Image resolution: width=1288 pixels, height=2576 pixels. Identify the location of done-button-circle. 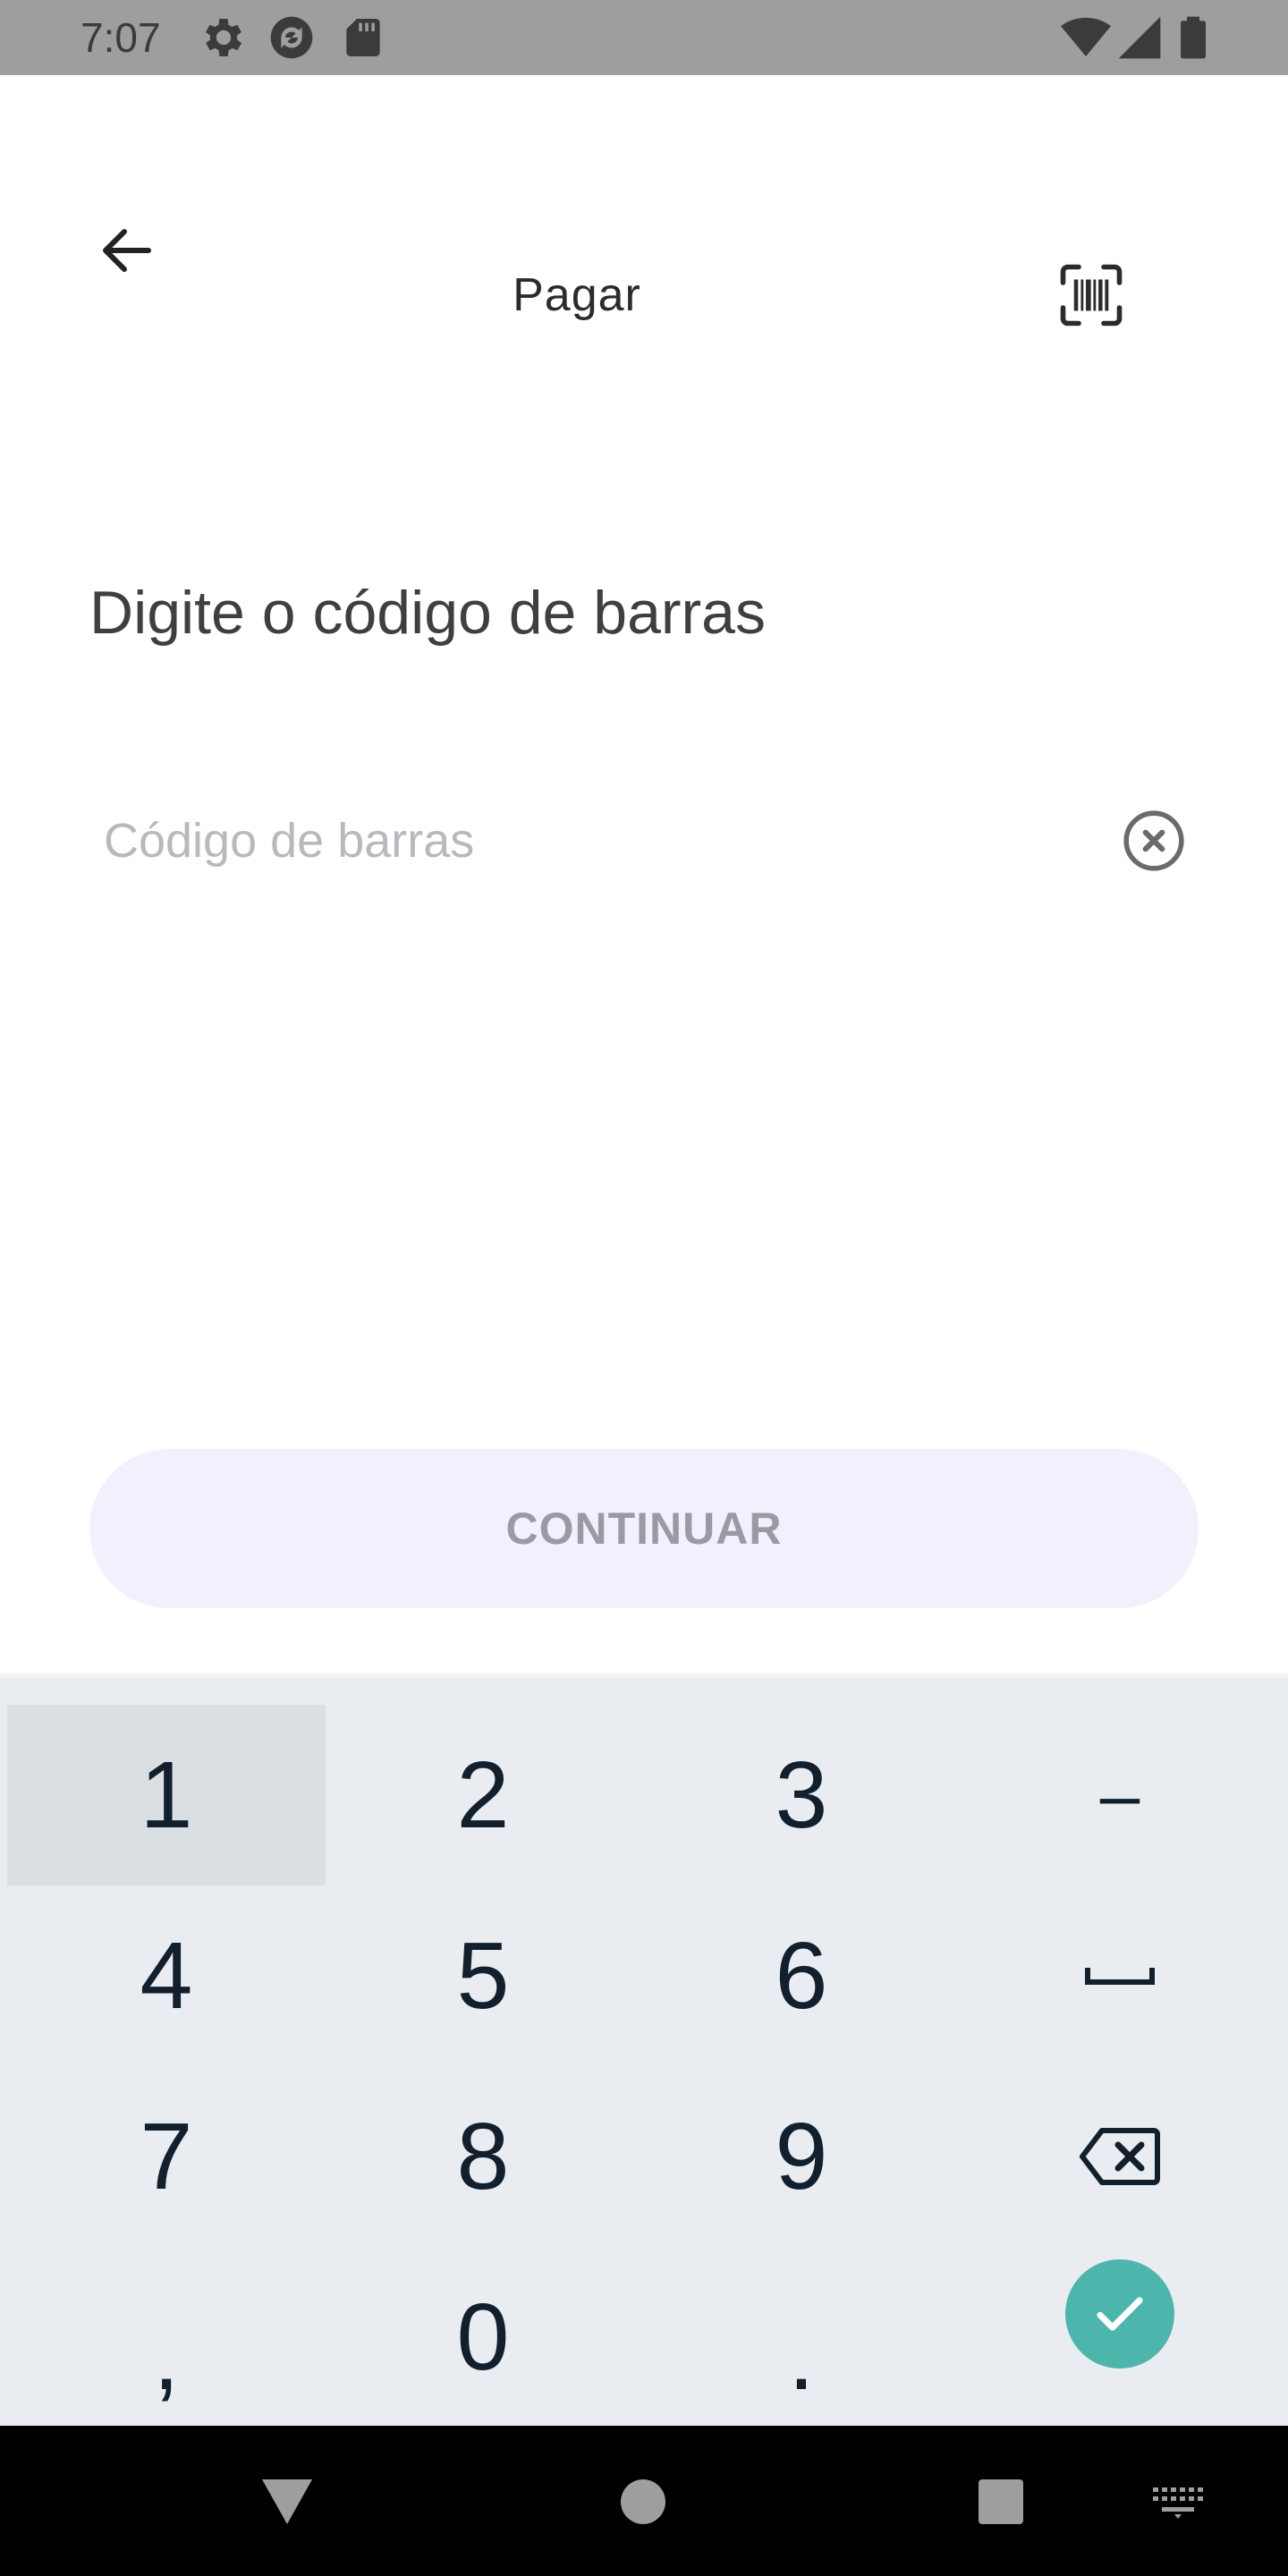
(1119, 2313).